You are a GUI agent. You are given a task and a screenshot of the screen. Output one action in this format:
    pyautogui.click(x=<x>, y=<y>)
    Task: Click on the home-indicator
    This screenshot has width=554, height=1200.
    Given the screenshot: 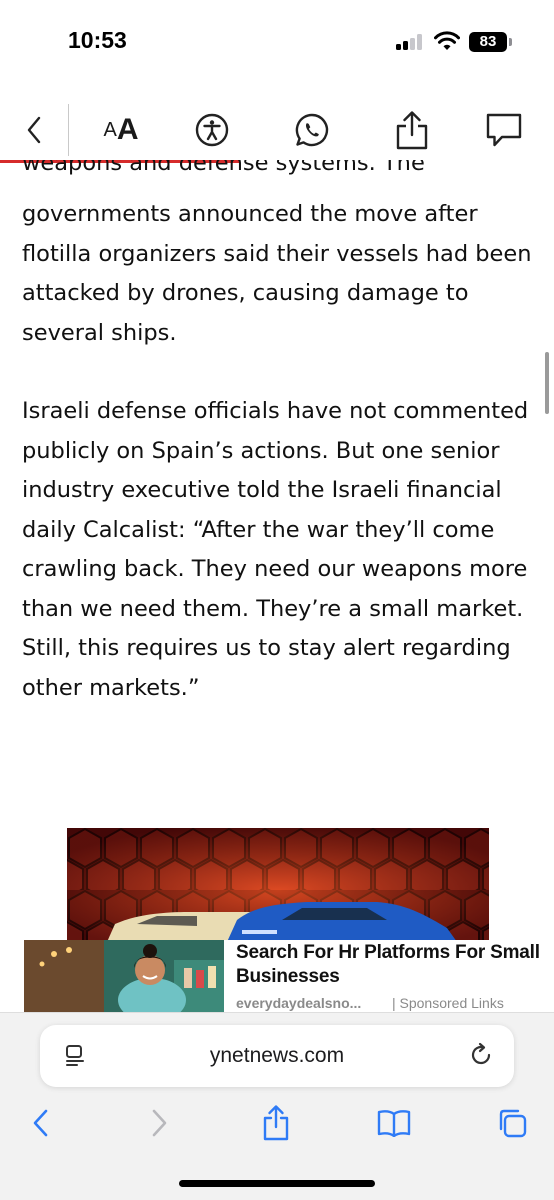 What is the action you would take?
    pyautogui.click(x=277, y=1183)
    